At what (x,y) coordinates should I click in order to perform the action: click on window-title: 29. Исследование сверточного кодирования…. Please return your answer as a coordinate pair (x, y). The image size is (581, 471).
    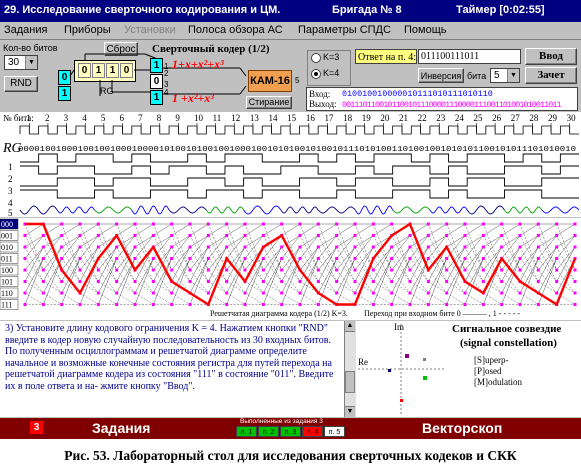
    Looking at the image, I should click on (142, 10).